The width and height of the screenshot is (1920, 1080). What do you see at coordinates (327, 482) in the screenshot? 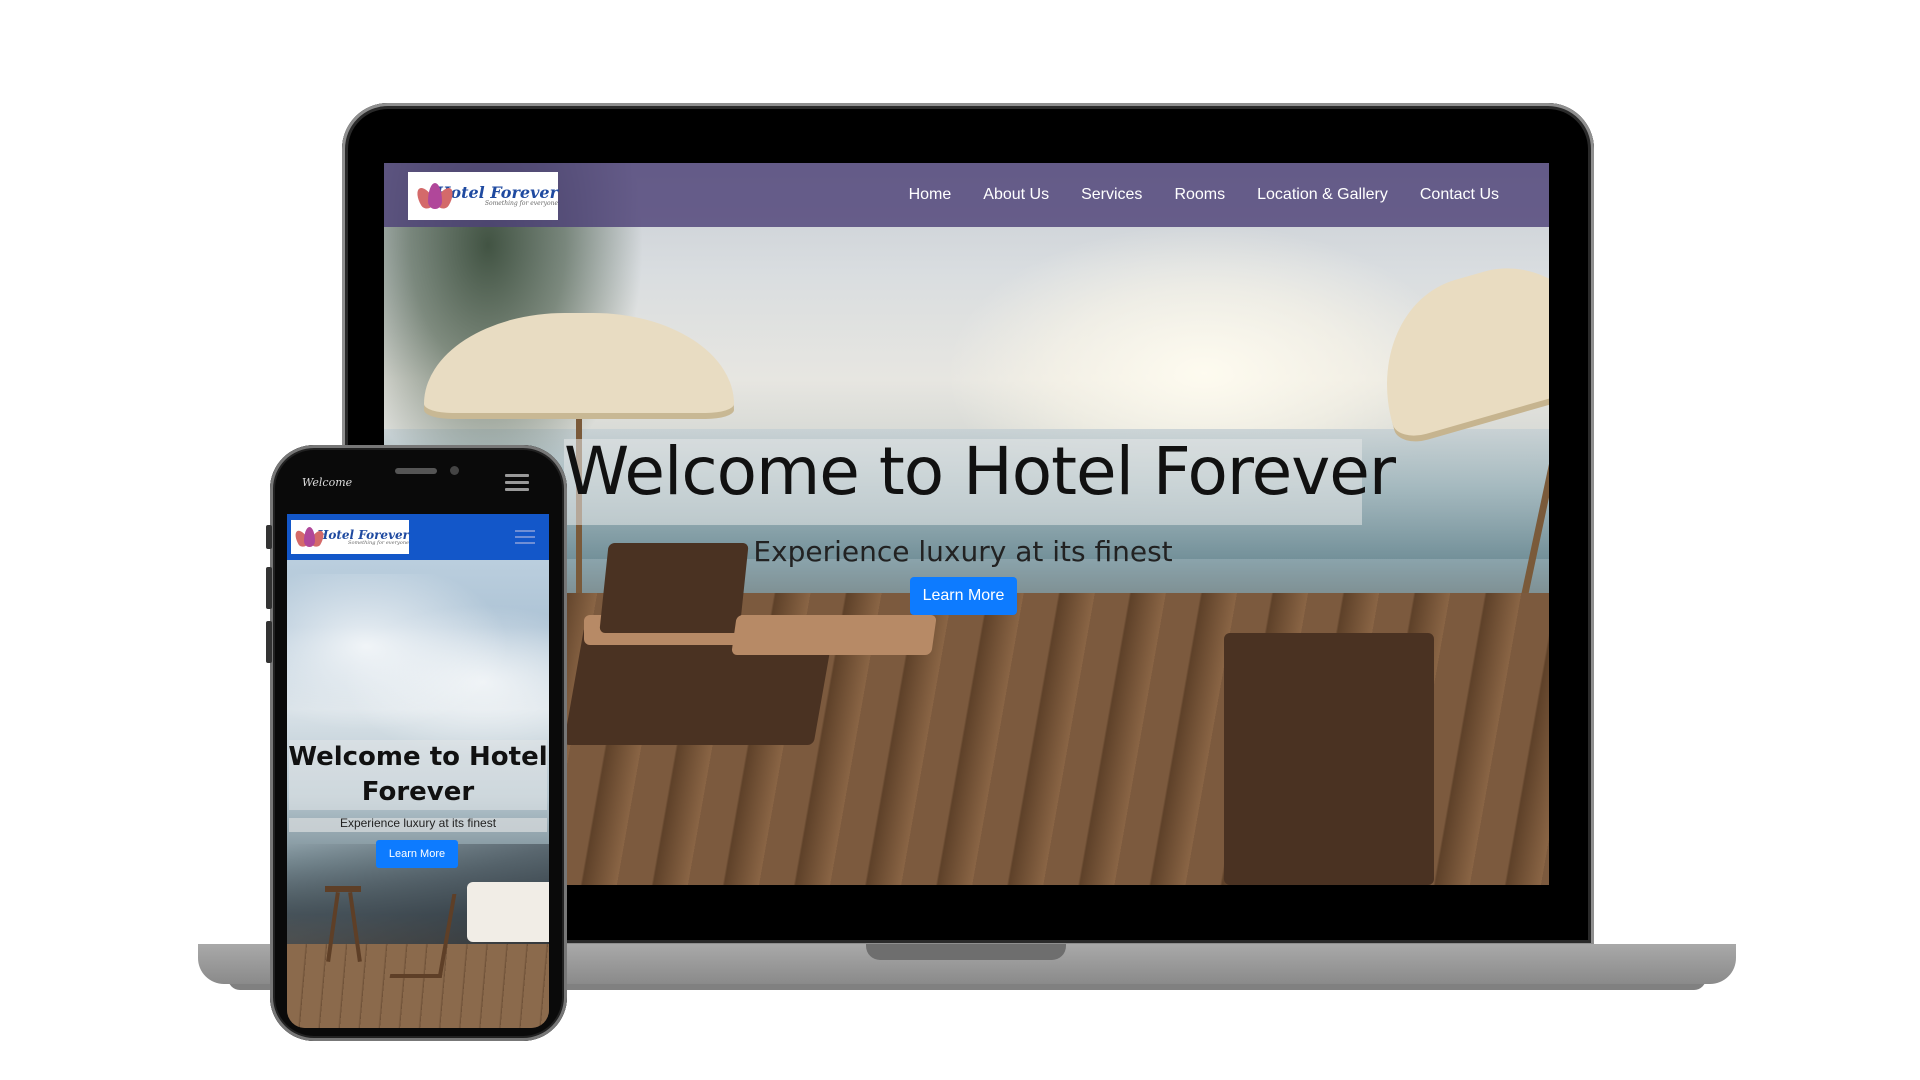
I see `phone-status-text: Welcome` at bounding box center [327, 482].